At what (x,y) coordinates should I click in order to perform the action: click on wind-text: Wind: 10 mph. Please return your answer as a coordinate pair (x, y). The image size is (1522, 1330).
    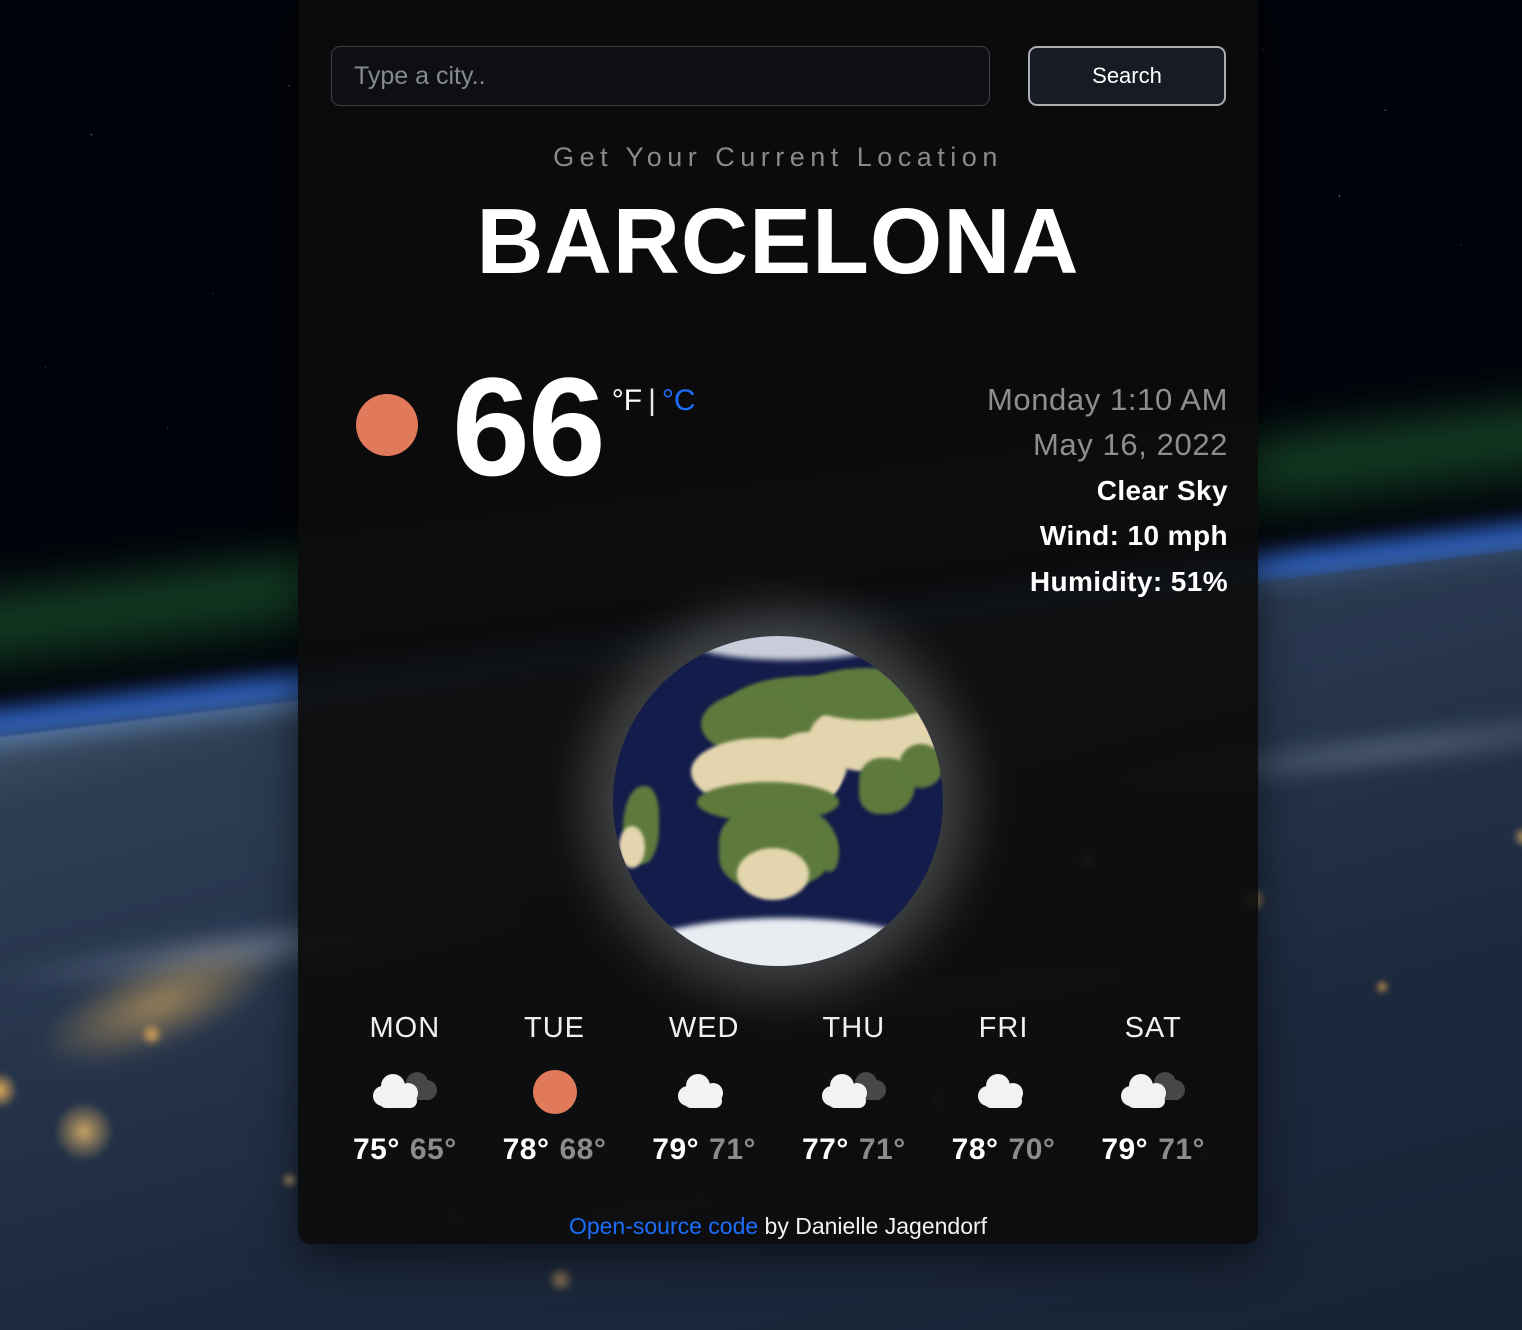
    Looking at the image, I should click on (1133, 536).